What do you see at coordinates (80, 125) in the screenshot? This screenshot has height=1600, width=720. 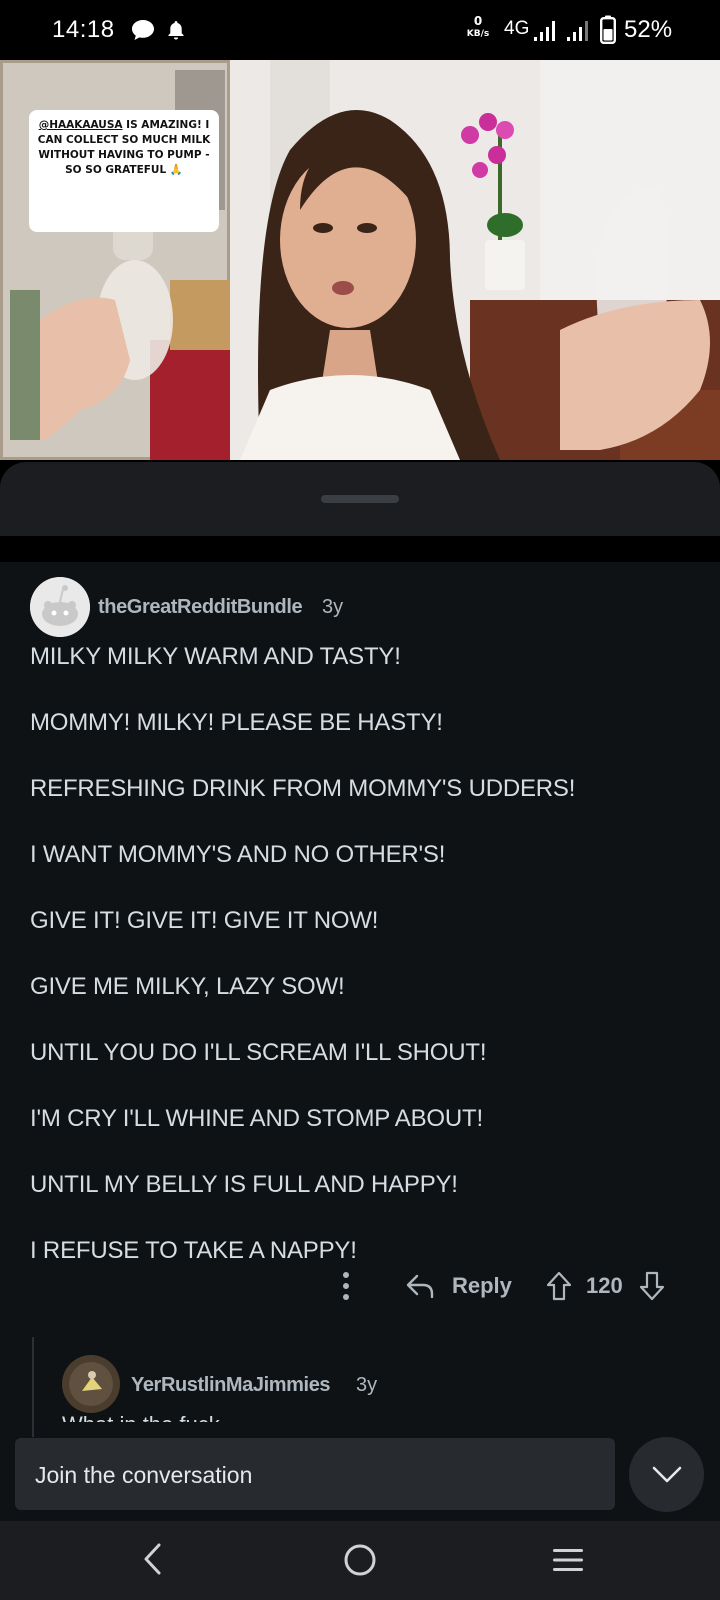 I see `caption-handle: @HAAKAAUSA` at bounding box center [80, 125].